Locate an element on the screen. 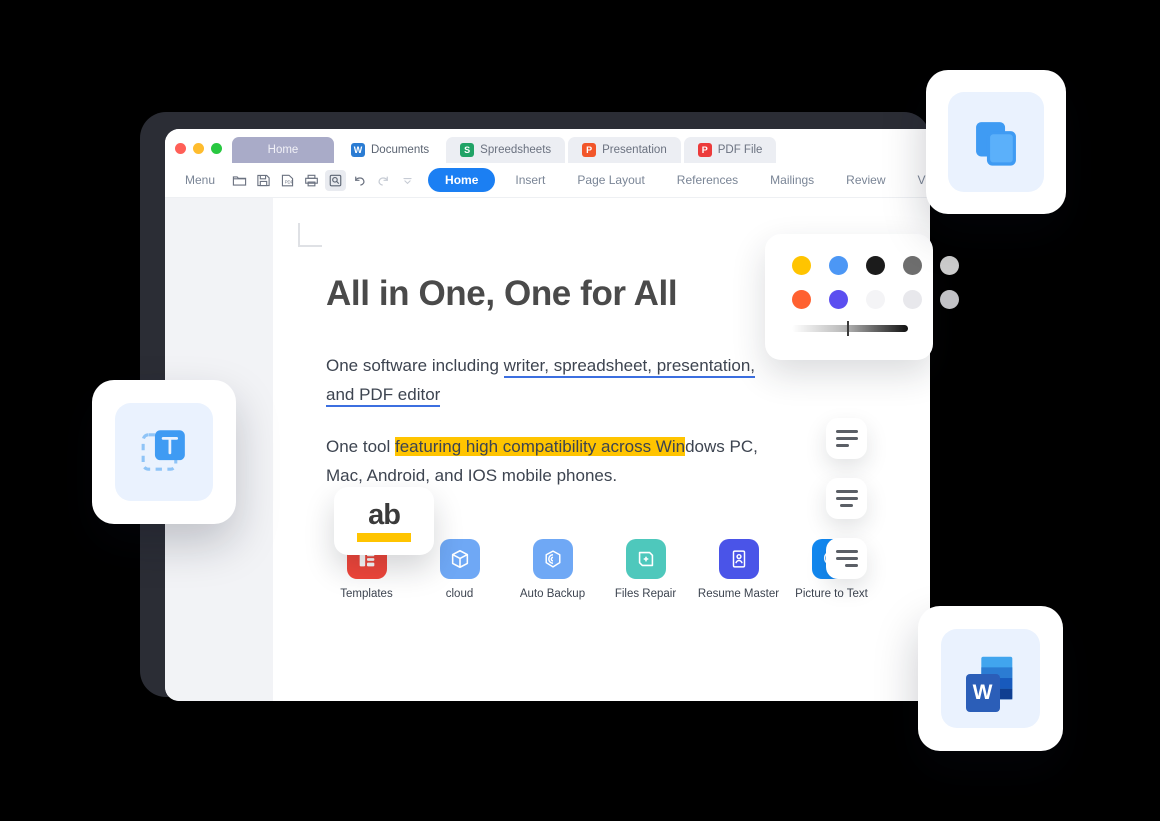 This screenshot has width=1160, height=821. app-shortcut-resume-master: Resume Master is located at coordinates (738, 569).